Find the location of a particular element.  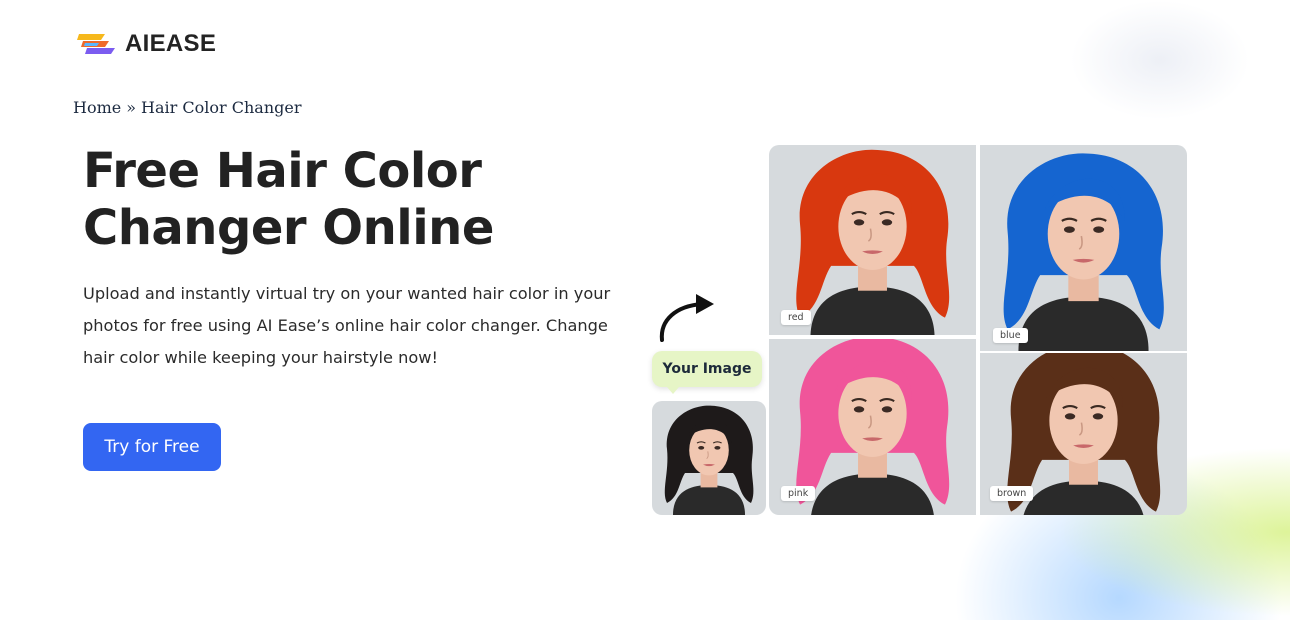

brand-name: AIEASE is located at coordinates (171, 43).